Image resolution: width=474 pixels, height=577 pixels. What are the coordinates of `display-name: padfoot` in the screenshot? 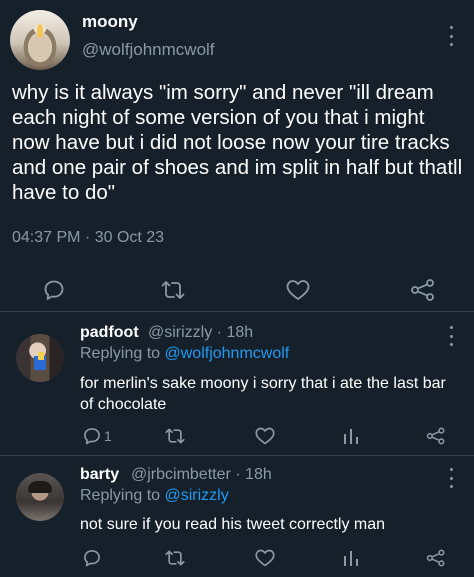 It's located at (109, 333).